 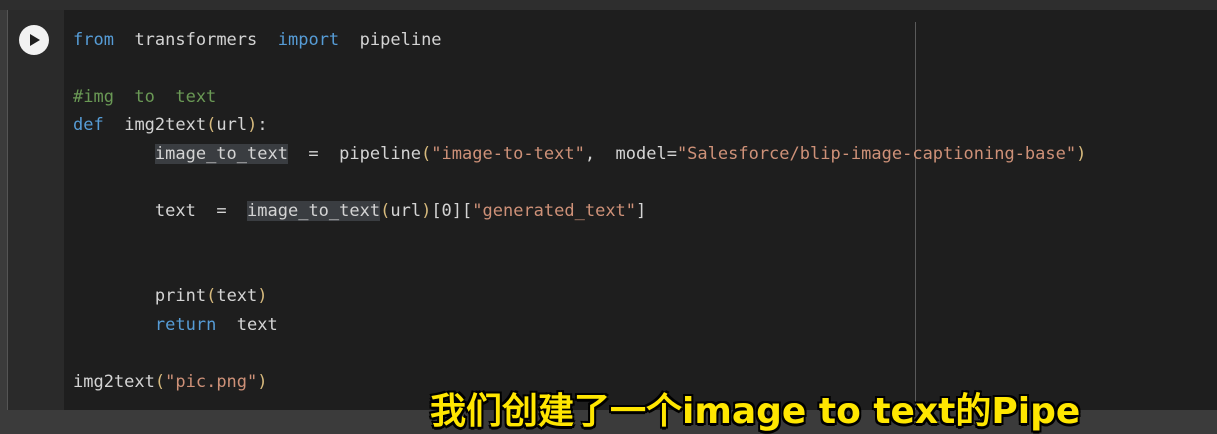 I want to click on bracket: ], so click(x=641, y=211).